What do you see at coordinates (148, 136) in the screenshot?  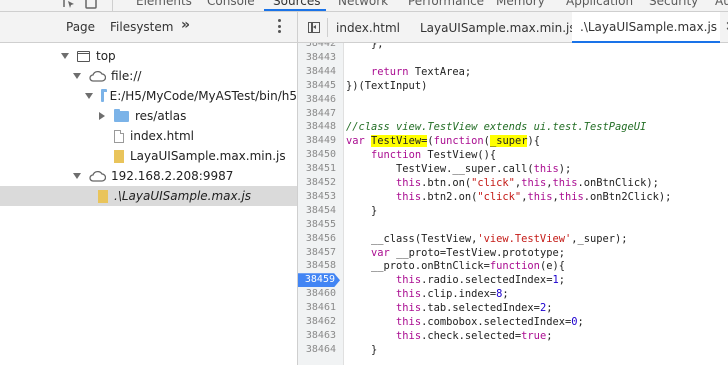 I see `tree-item-index-html: index.html` at bounding box center [148, 136].